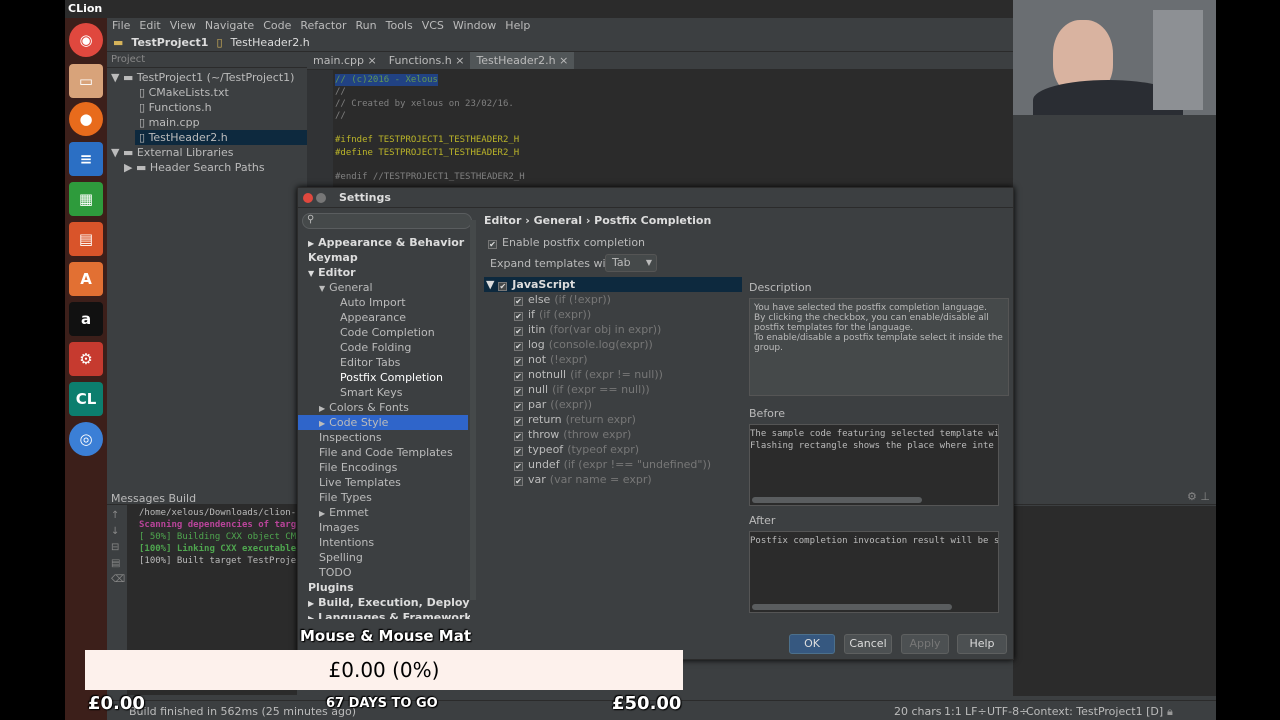 The width and height of the screenshot is (1280, 720). I want to click on ubuntu-icon: ◉, so click(86, 40).